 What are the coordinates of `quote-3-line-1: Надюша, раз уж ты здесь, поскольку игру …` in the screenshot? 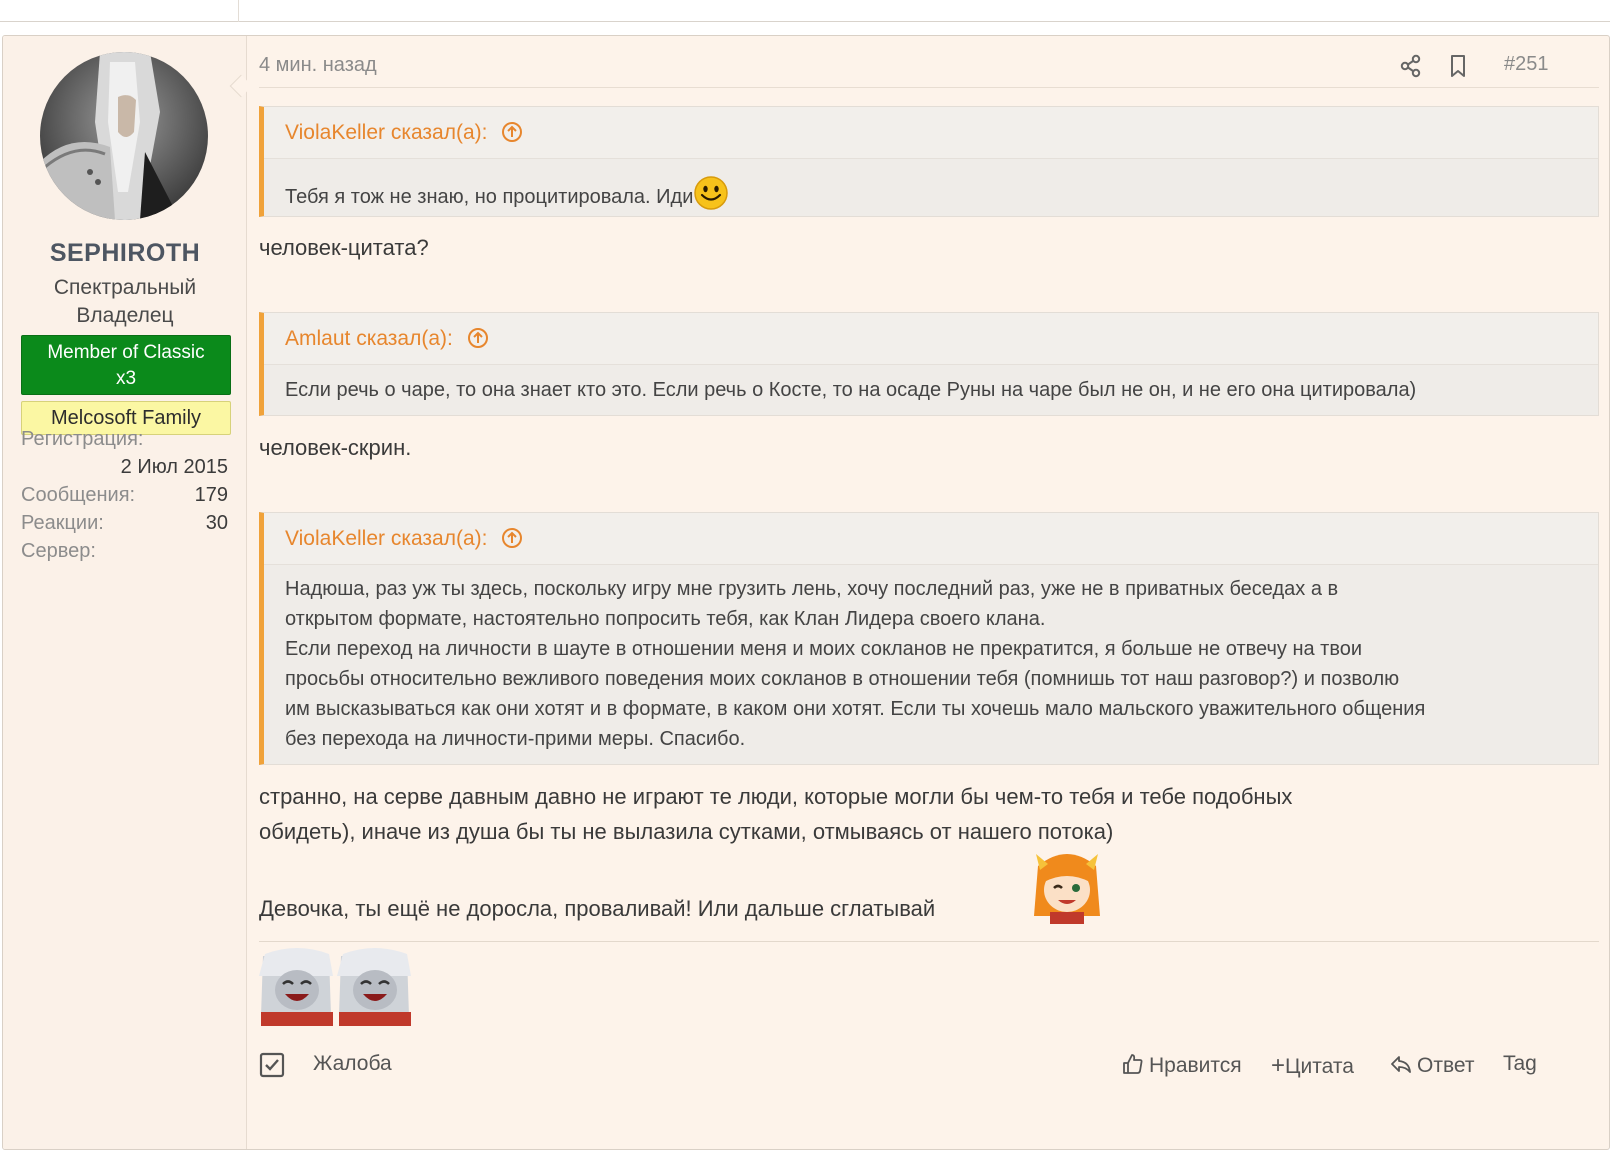 It's located at (812, 589).